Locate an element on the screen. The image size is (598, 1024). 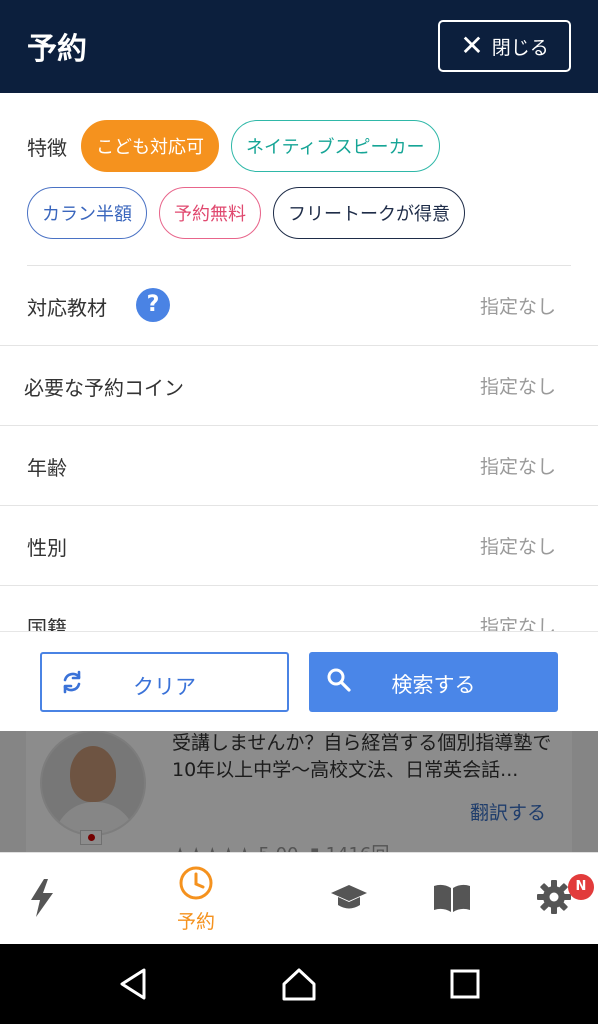
tab-book is located at coordinates (452, 899).